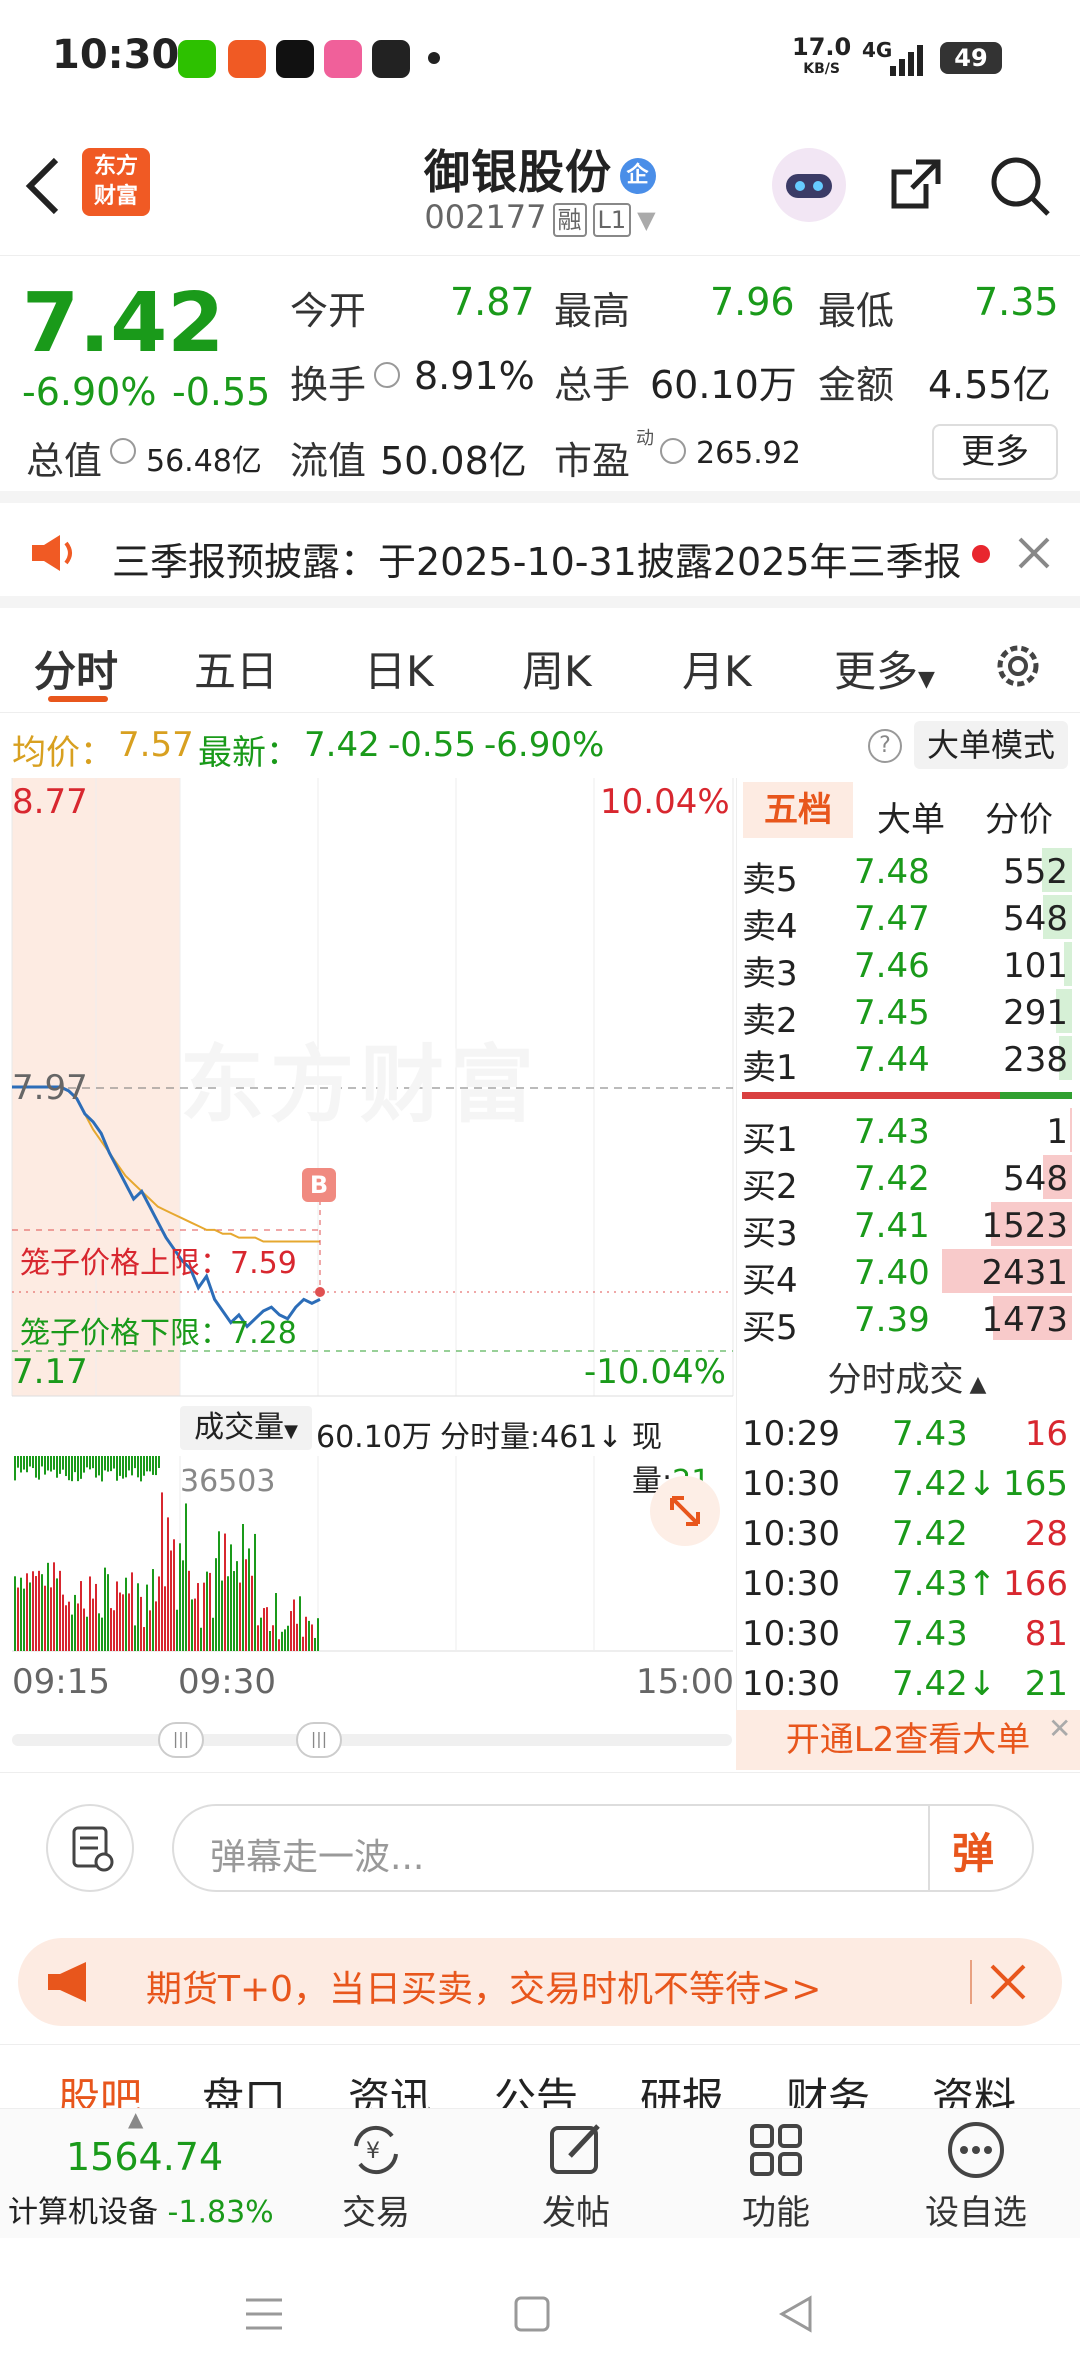  I want to click on volume-total: 60.10万, so click(374, 1437).